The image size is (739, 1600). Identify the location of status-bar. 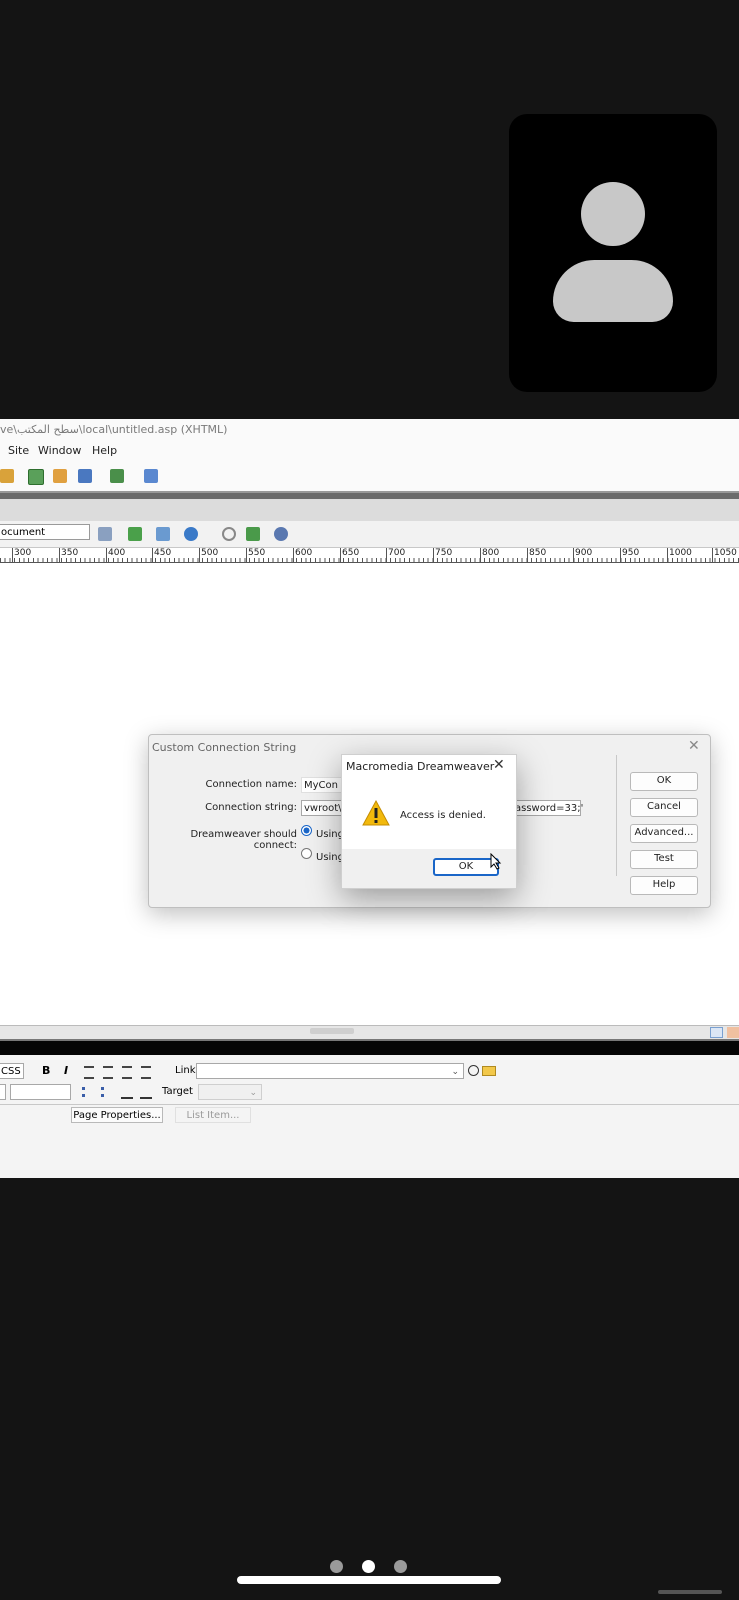
(369, 1032).